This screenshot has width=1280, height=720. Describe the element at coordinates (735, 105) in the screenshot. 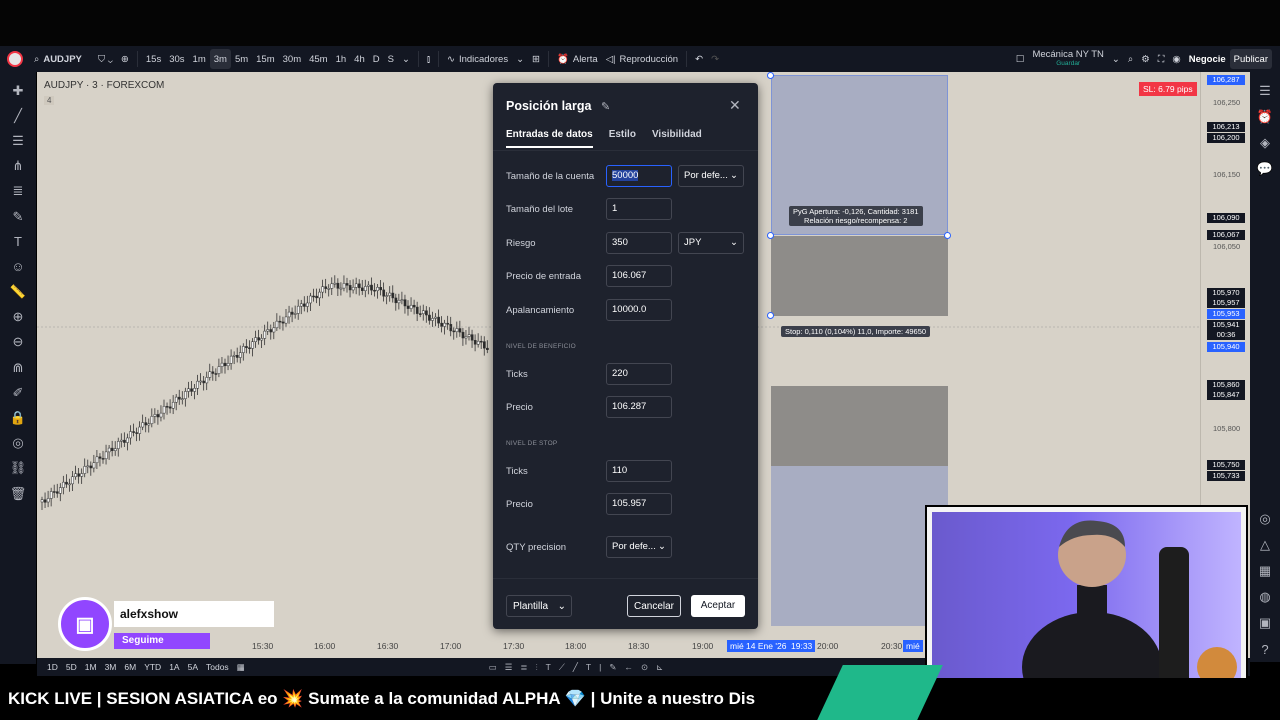

I see `close-icon: ✕` at that location.